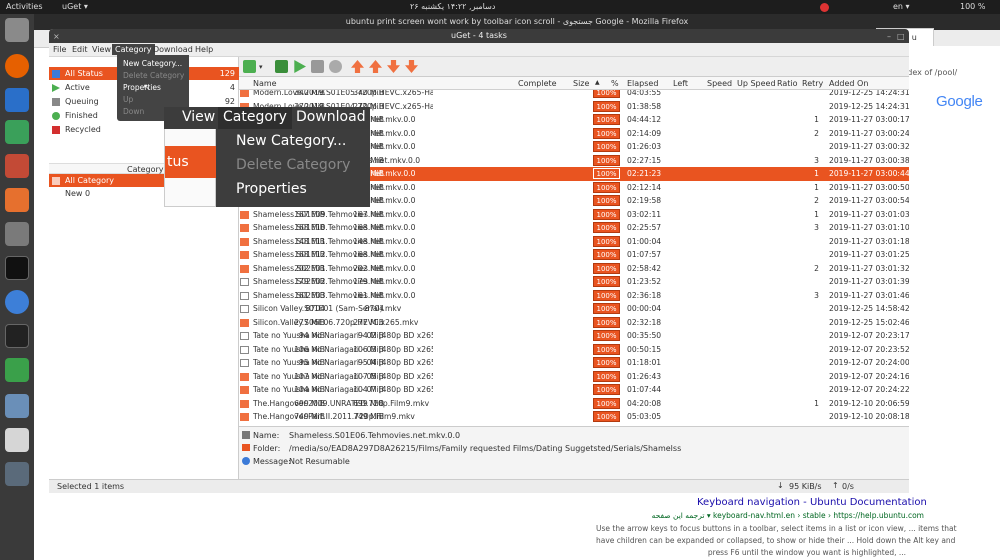  What do you see at coordinates (889, 36) in the screenshot?
I see `minimize-icon: –` at bounding box center [889, 36].